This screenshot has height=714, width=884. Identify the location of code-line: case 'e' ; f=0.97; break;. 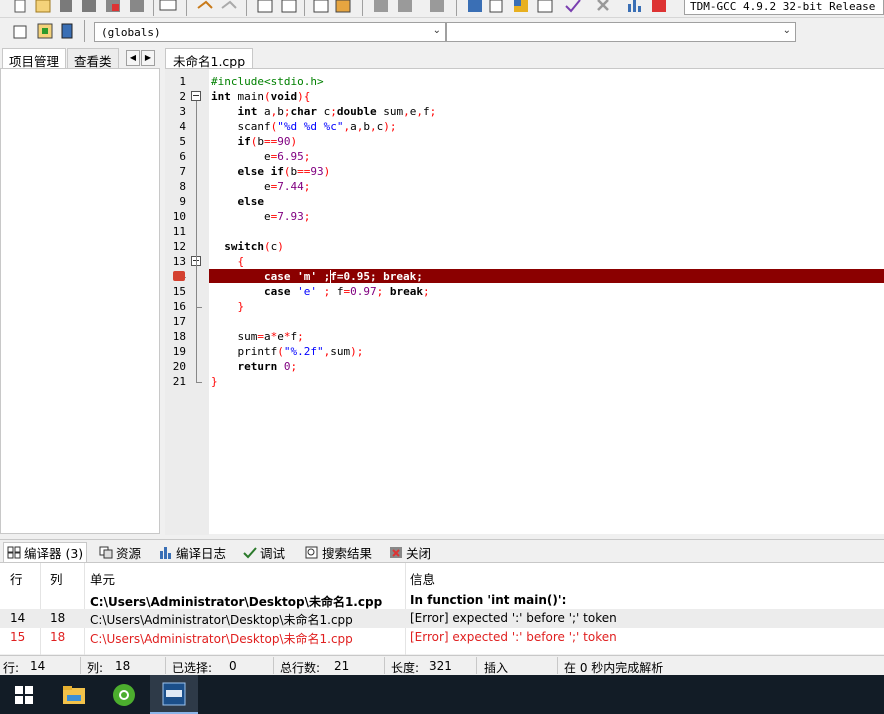
(320, 291).